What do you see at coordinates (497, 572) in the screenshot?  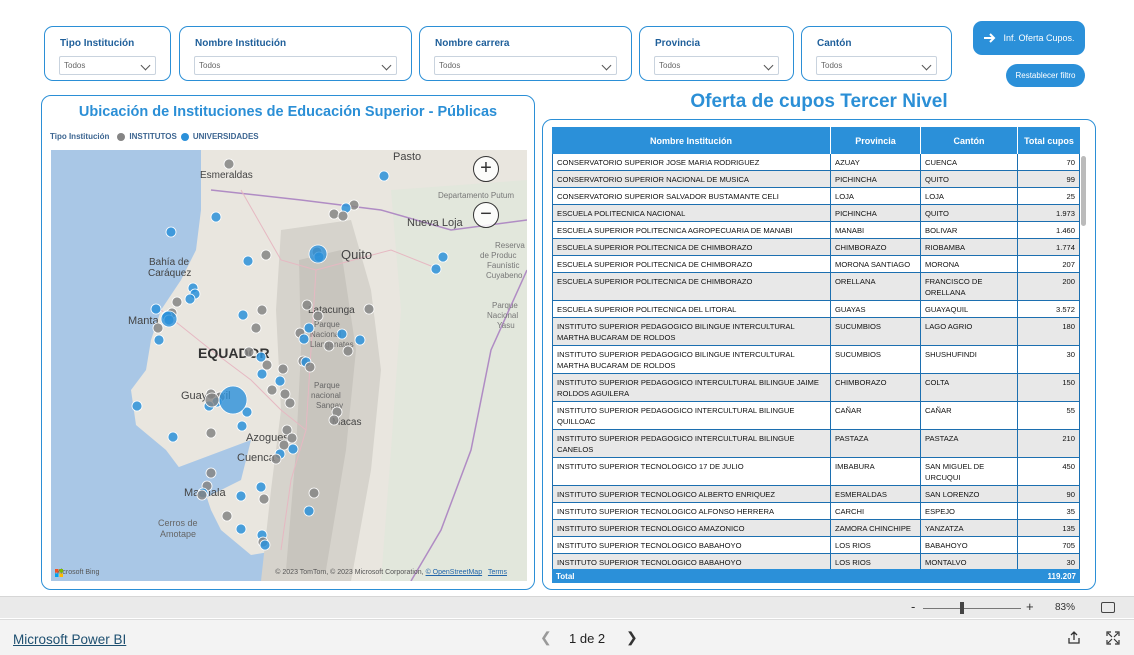 I see `terms-link: Terms` at bounding box center [497, 572].